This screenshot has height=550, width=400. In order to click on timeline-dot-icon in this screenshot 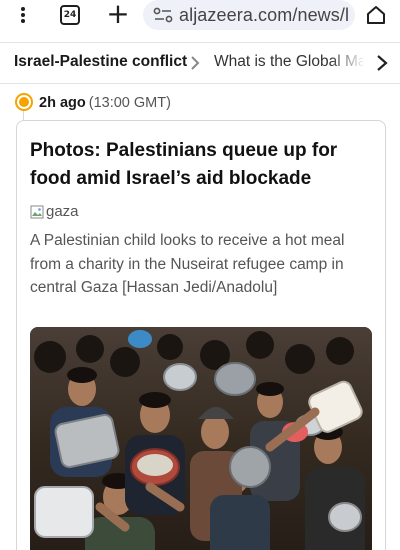, I will do `click(24, 102)`.